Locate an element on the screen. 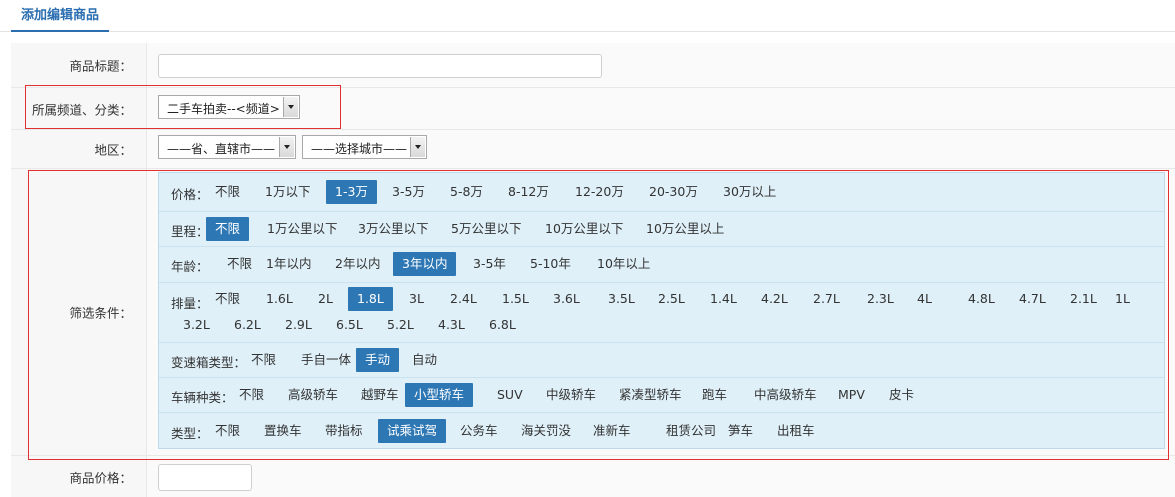  filter-option: 公务车 is located at coordinates (479, 431).